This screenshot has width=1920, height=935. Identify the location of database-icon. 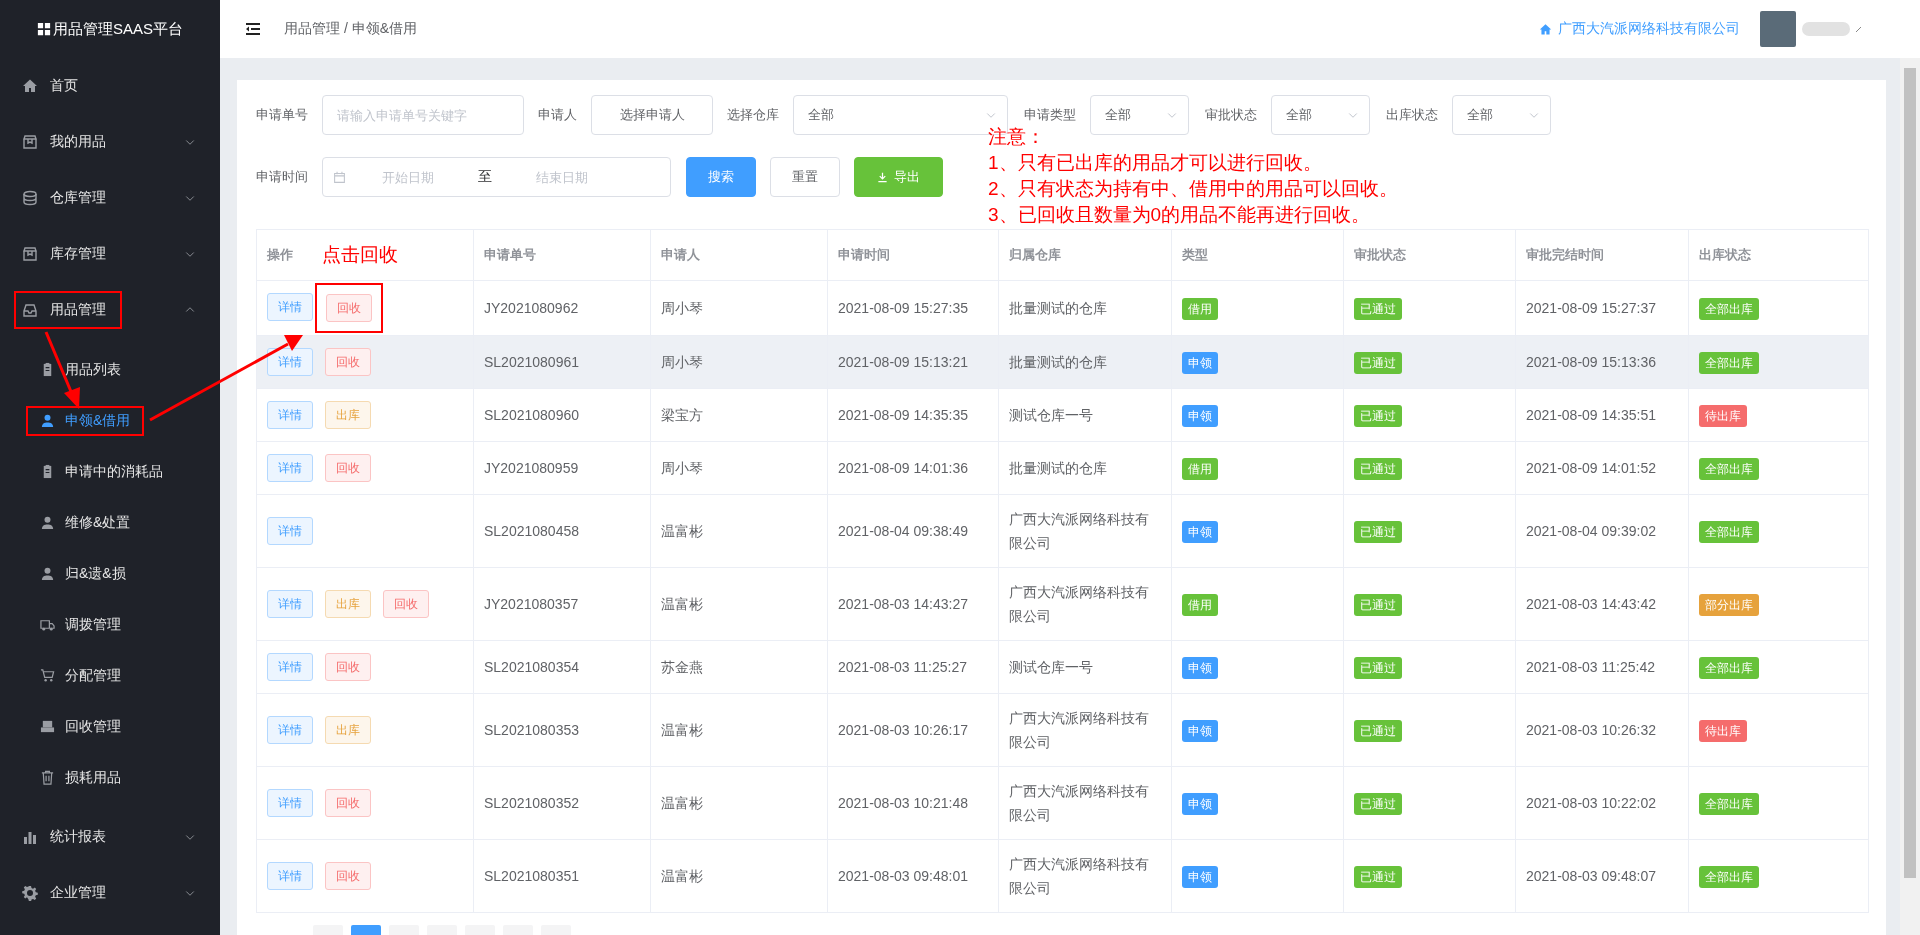
(30, 198).